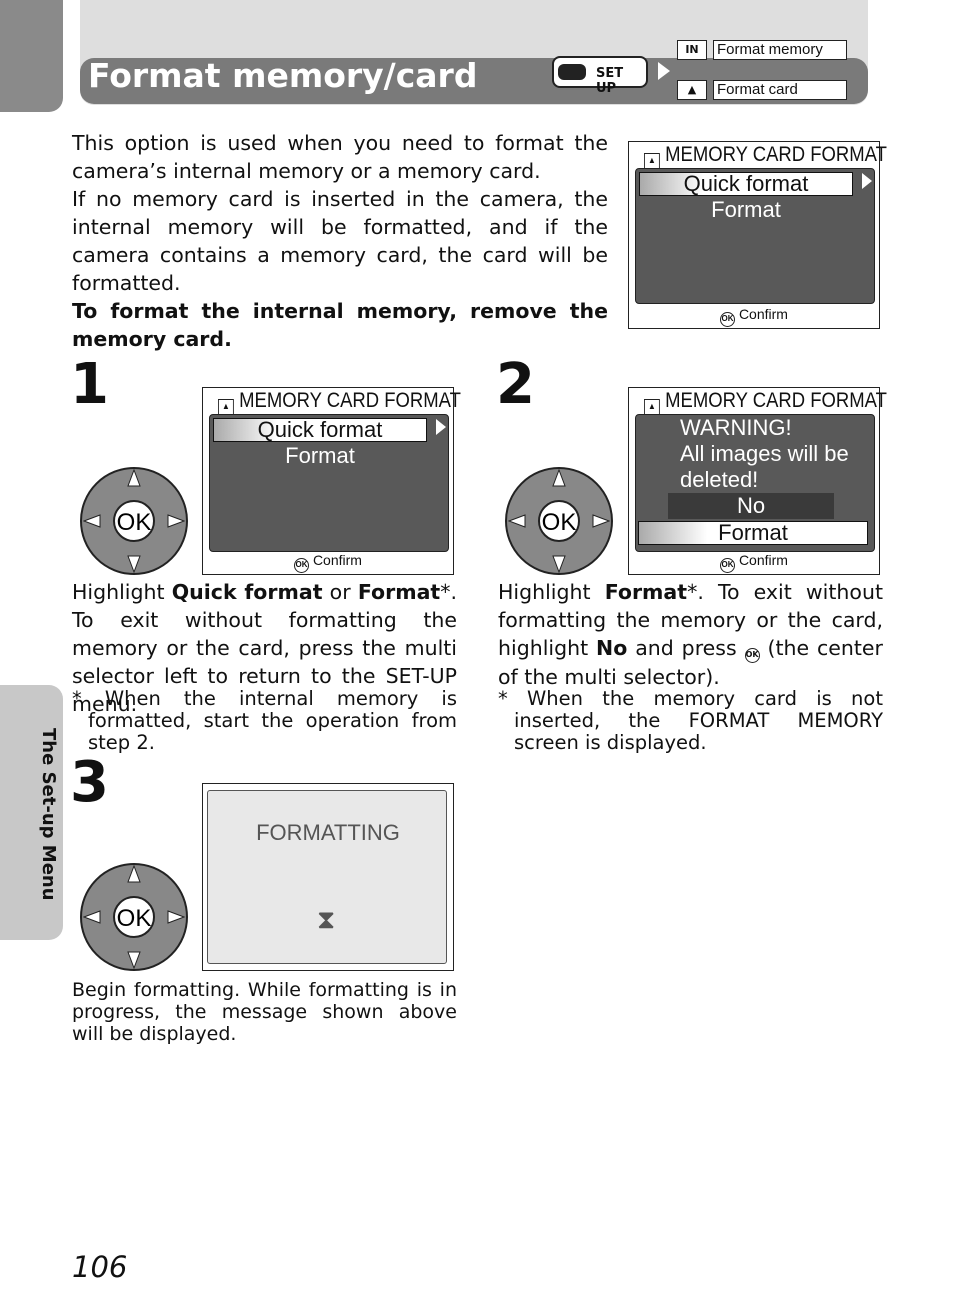  What do you see at coordinates (89, 384) in the screenshot?
I see `step-number: 1` at bounding box center [89, 384].